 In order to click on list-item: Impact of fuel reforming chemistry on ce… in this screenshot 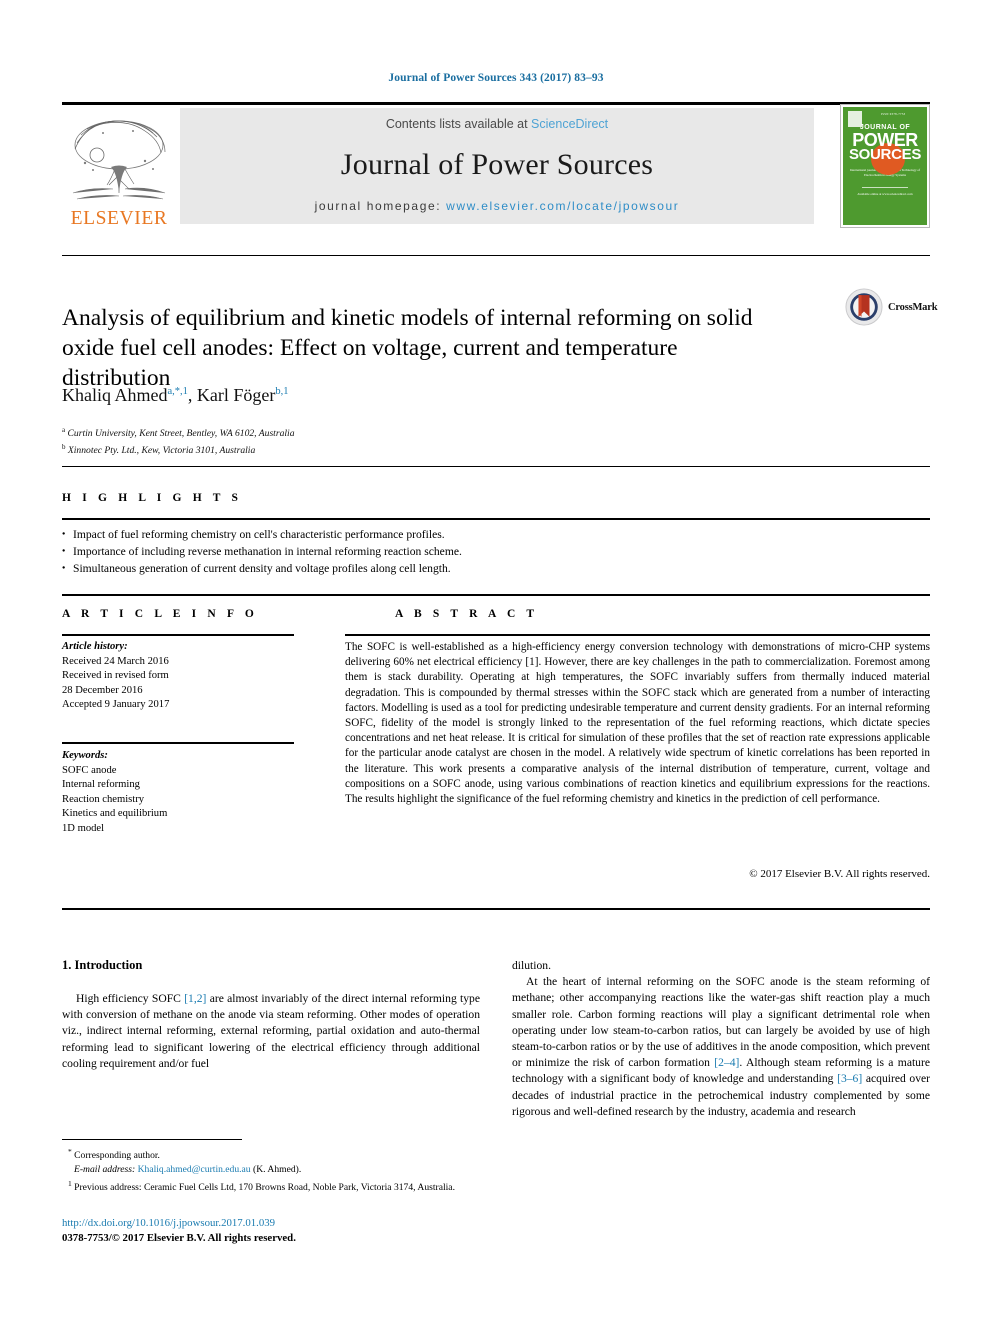, I will do `click(496, 534)`.